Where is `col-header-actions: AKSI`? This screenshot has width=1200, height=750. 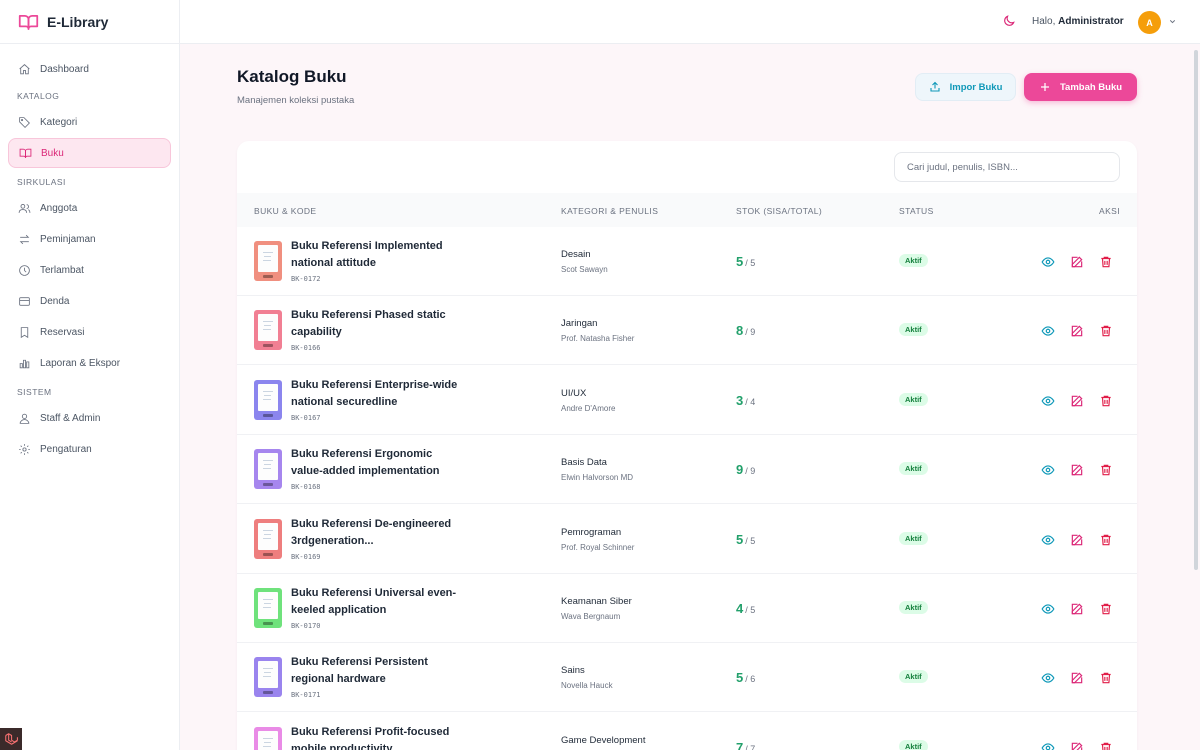 col-header-actions: AKSI is located at coordinates (1109, 211).